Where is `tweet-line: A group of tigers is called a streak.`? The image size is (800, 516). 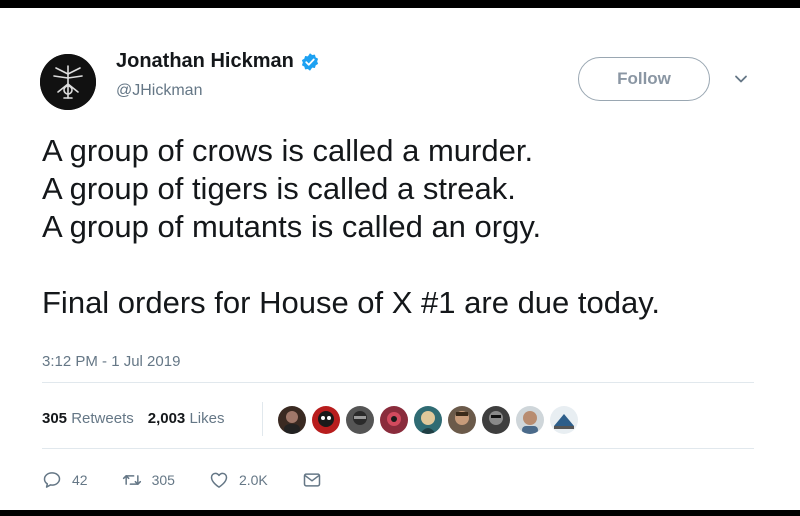 tweet-line: A group of tigers is called a streak. is located at coordinates (279, 188).